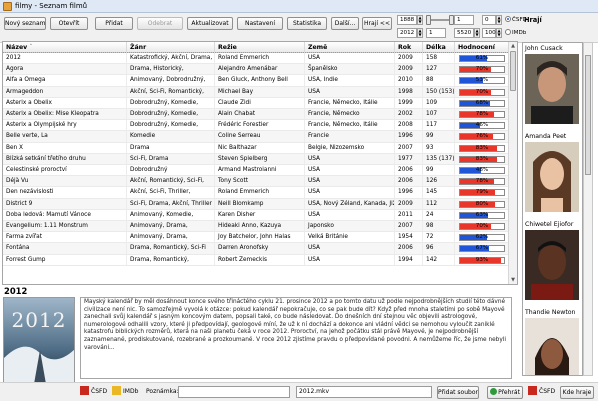 The image size is (598, 401). Describe the element at coordinates (482, 58) in the screenshot. I see `rating-percent: 61%` at that location.